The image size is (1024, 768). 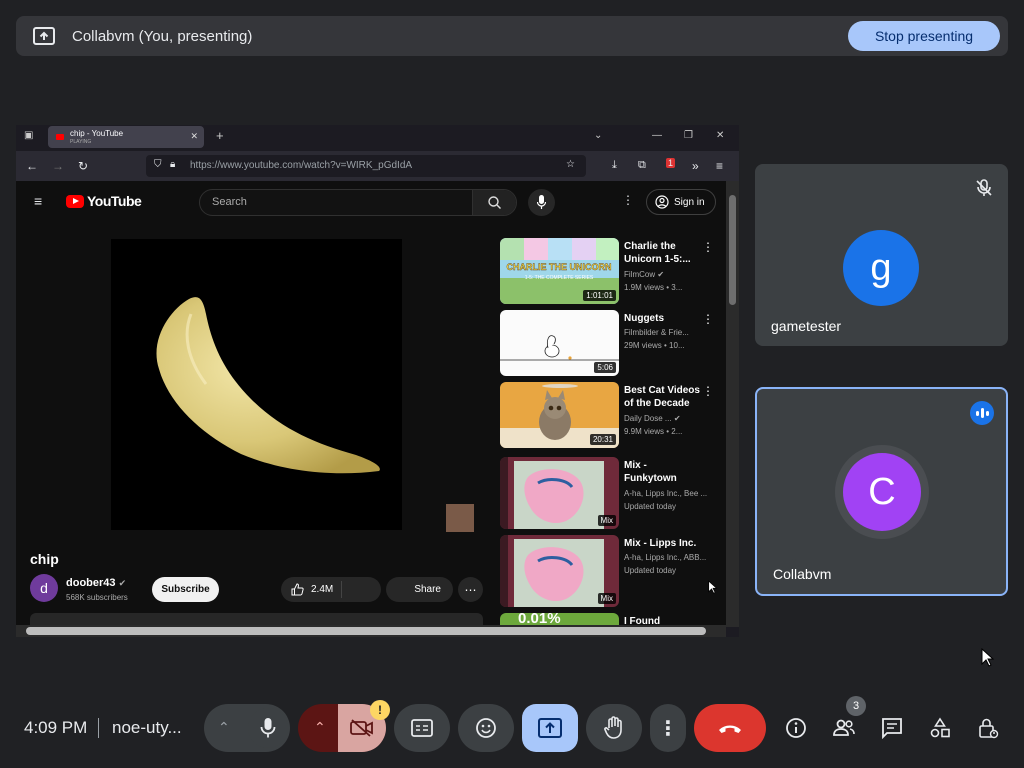 What do you see at coordinates (194, 136) in the screenshot?
I see `close-tab-icon: ✕` at bounding box center [194, 136].